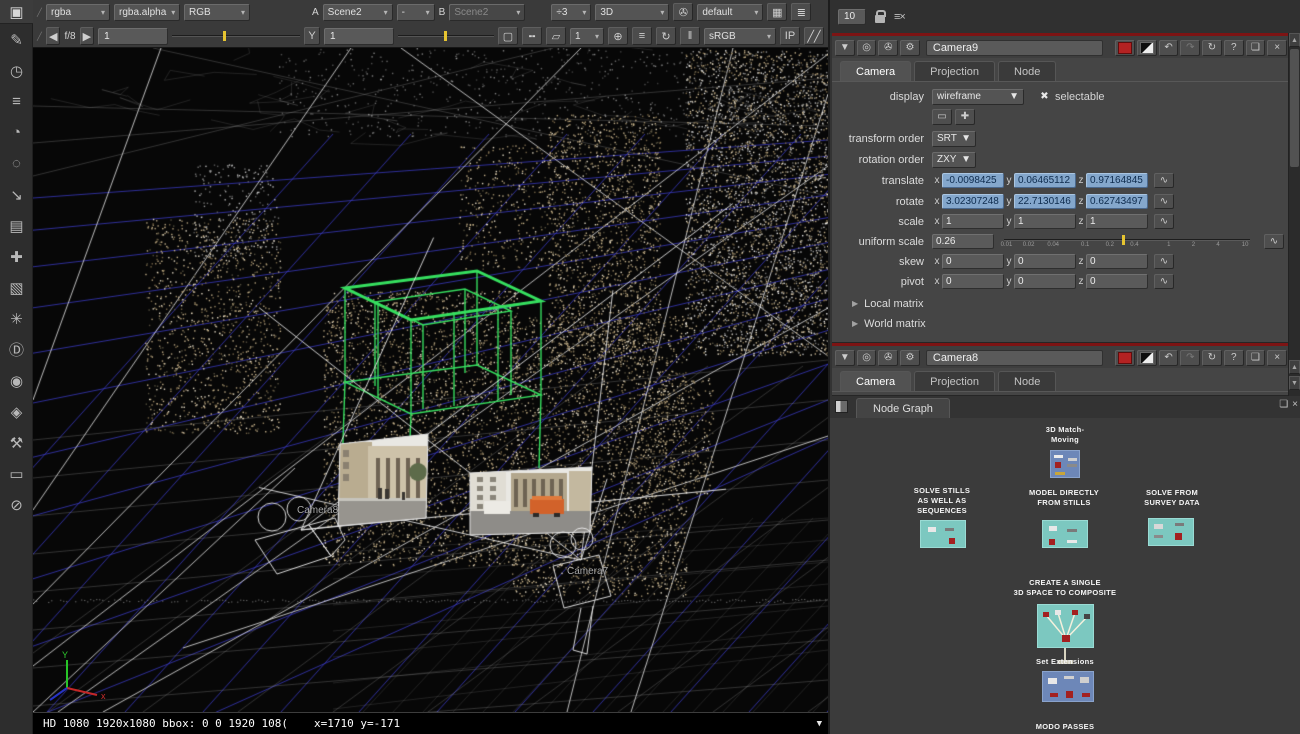 This screenshot has height=734, width=1300. I want to click on import-file-button: ▭, so click(942, 116).